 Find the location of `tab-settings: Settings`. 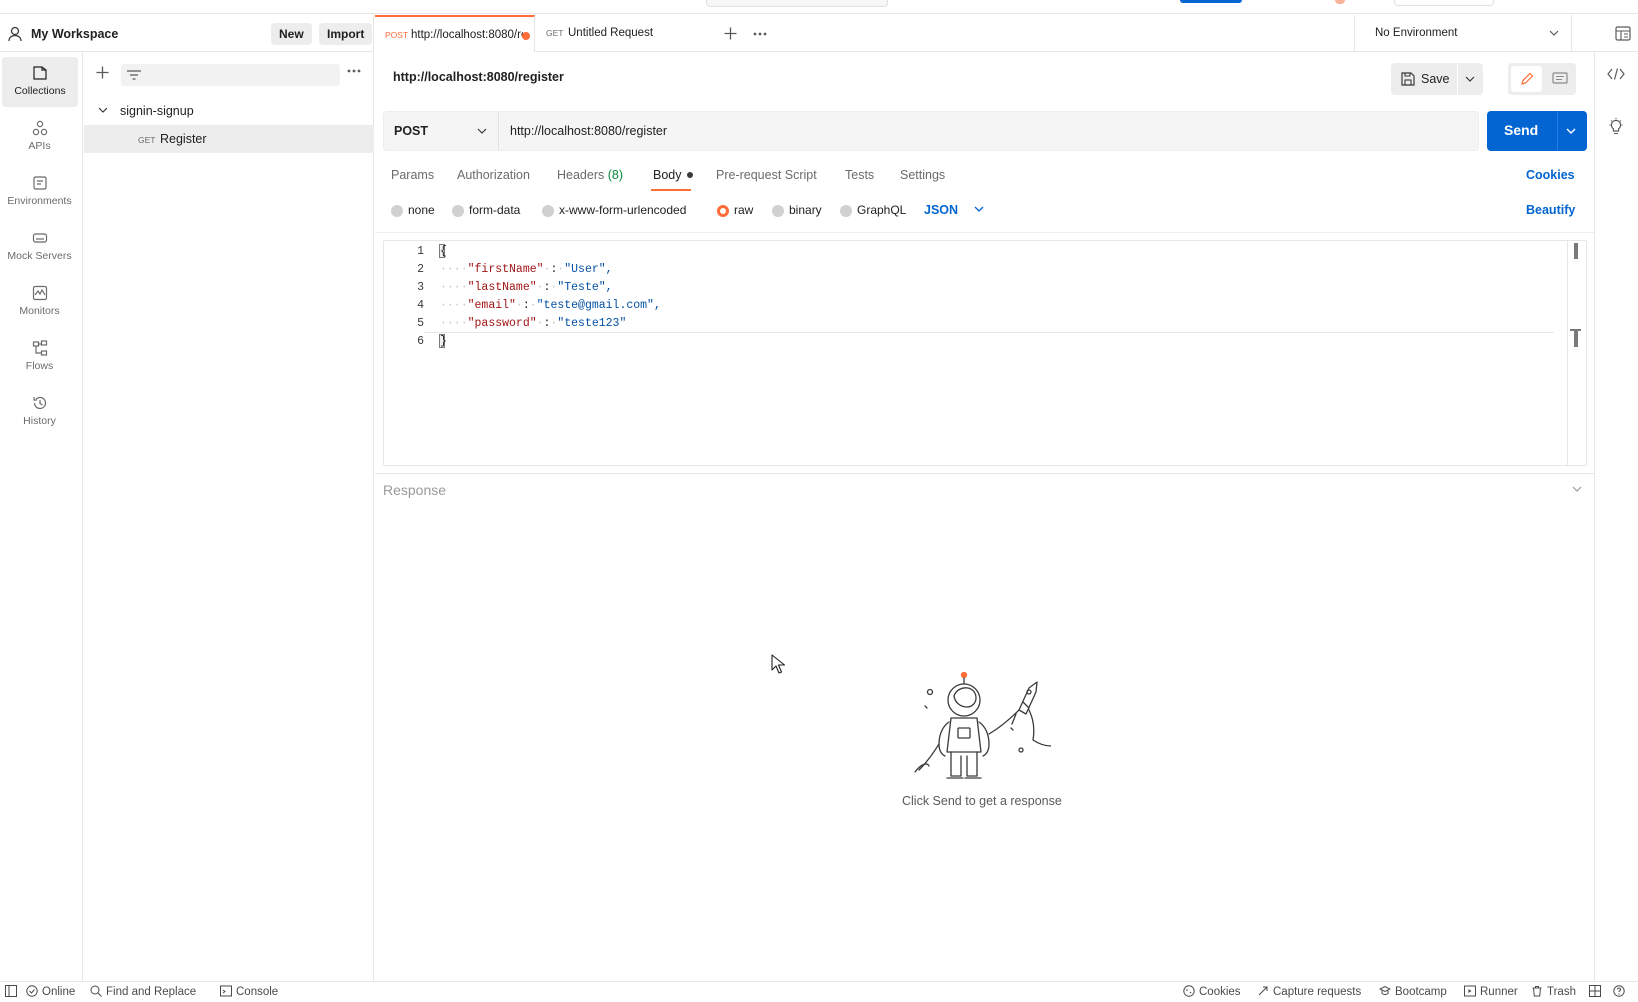

tab-settings: Settings is located at coordinates (922, 175).